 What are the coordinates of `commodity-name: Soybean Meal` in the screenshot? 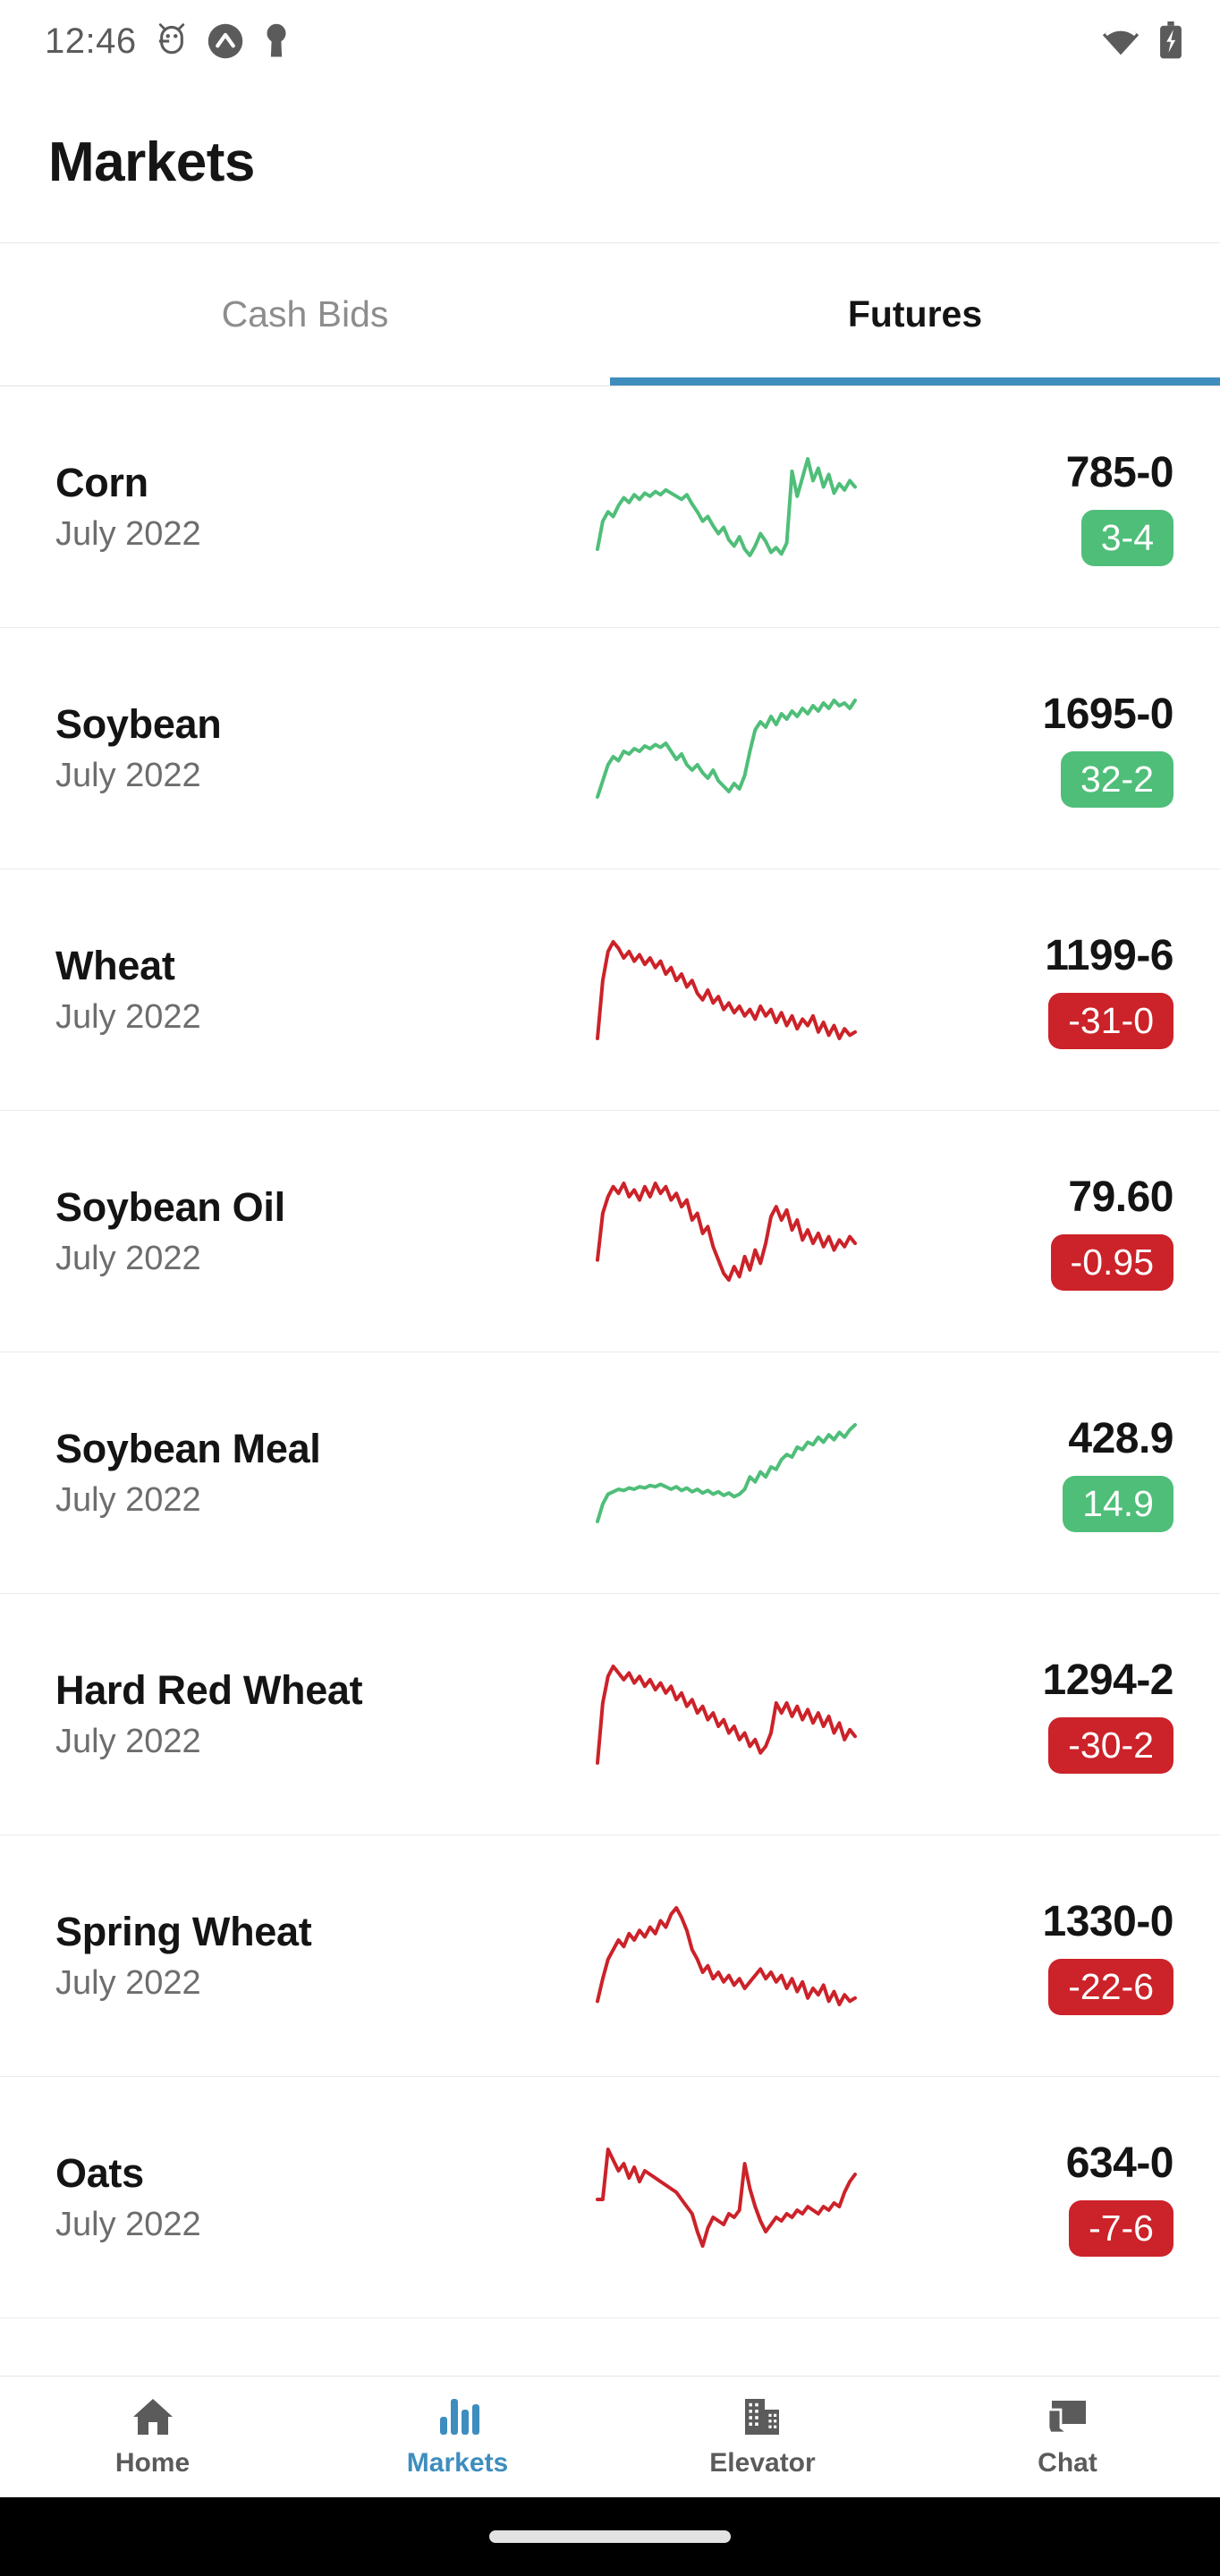 It's located at (188, 1448).